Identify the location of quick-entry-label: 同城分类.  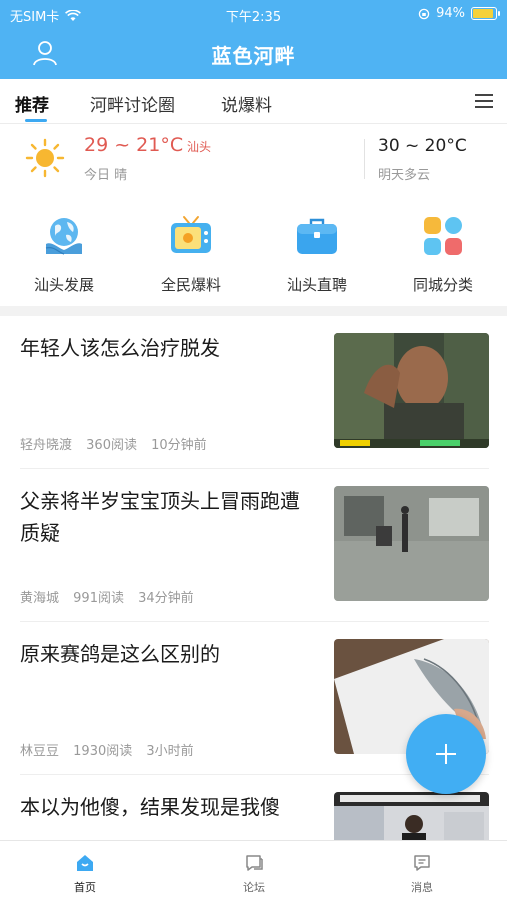
(442, 285).